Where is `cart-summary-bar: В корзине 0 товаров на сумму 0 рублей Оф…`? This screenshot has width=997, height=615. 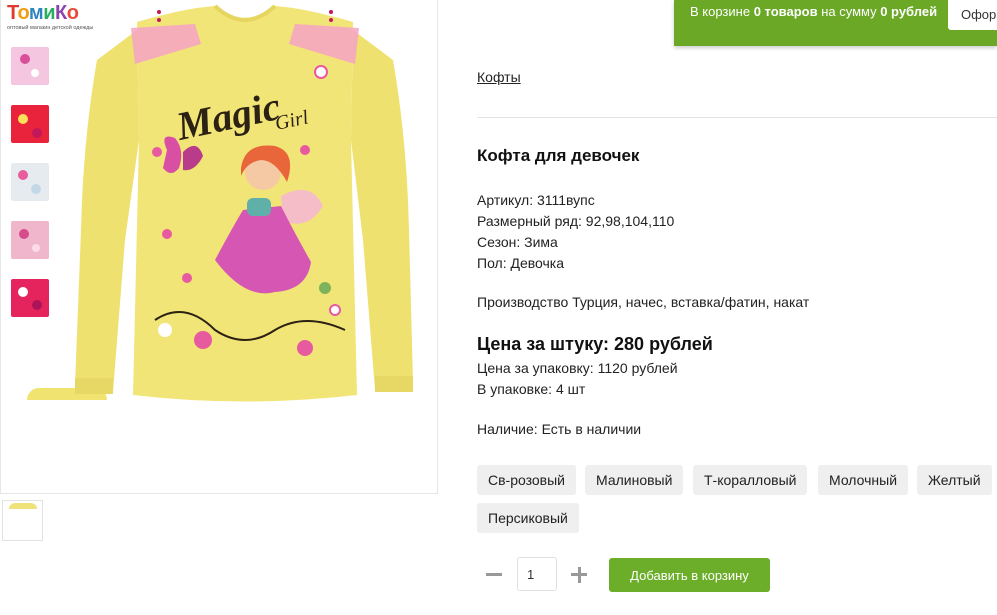 cart-summary-bar: В корзине 0 товаров на сумму 0 рублей Оф… is located at coordinates (835, 23).